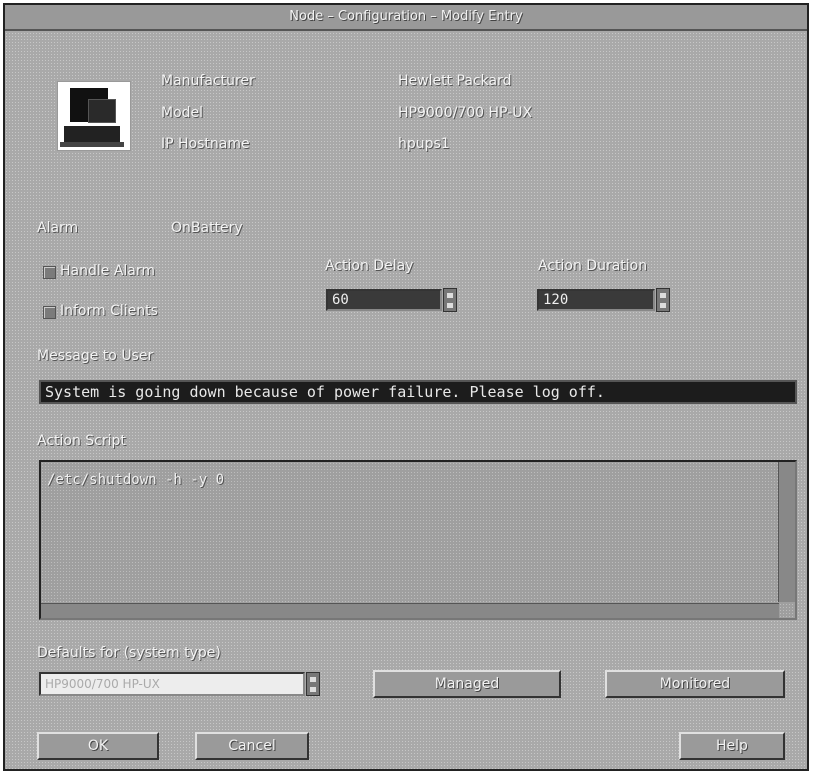 This screenshot has width=816, height=776. I want to click on cancel-button: Cancel, so click(252, 746).